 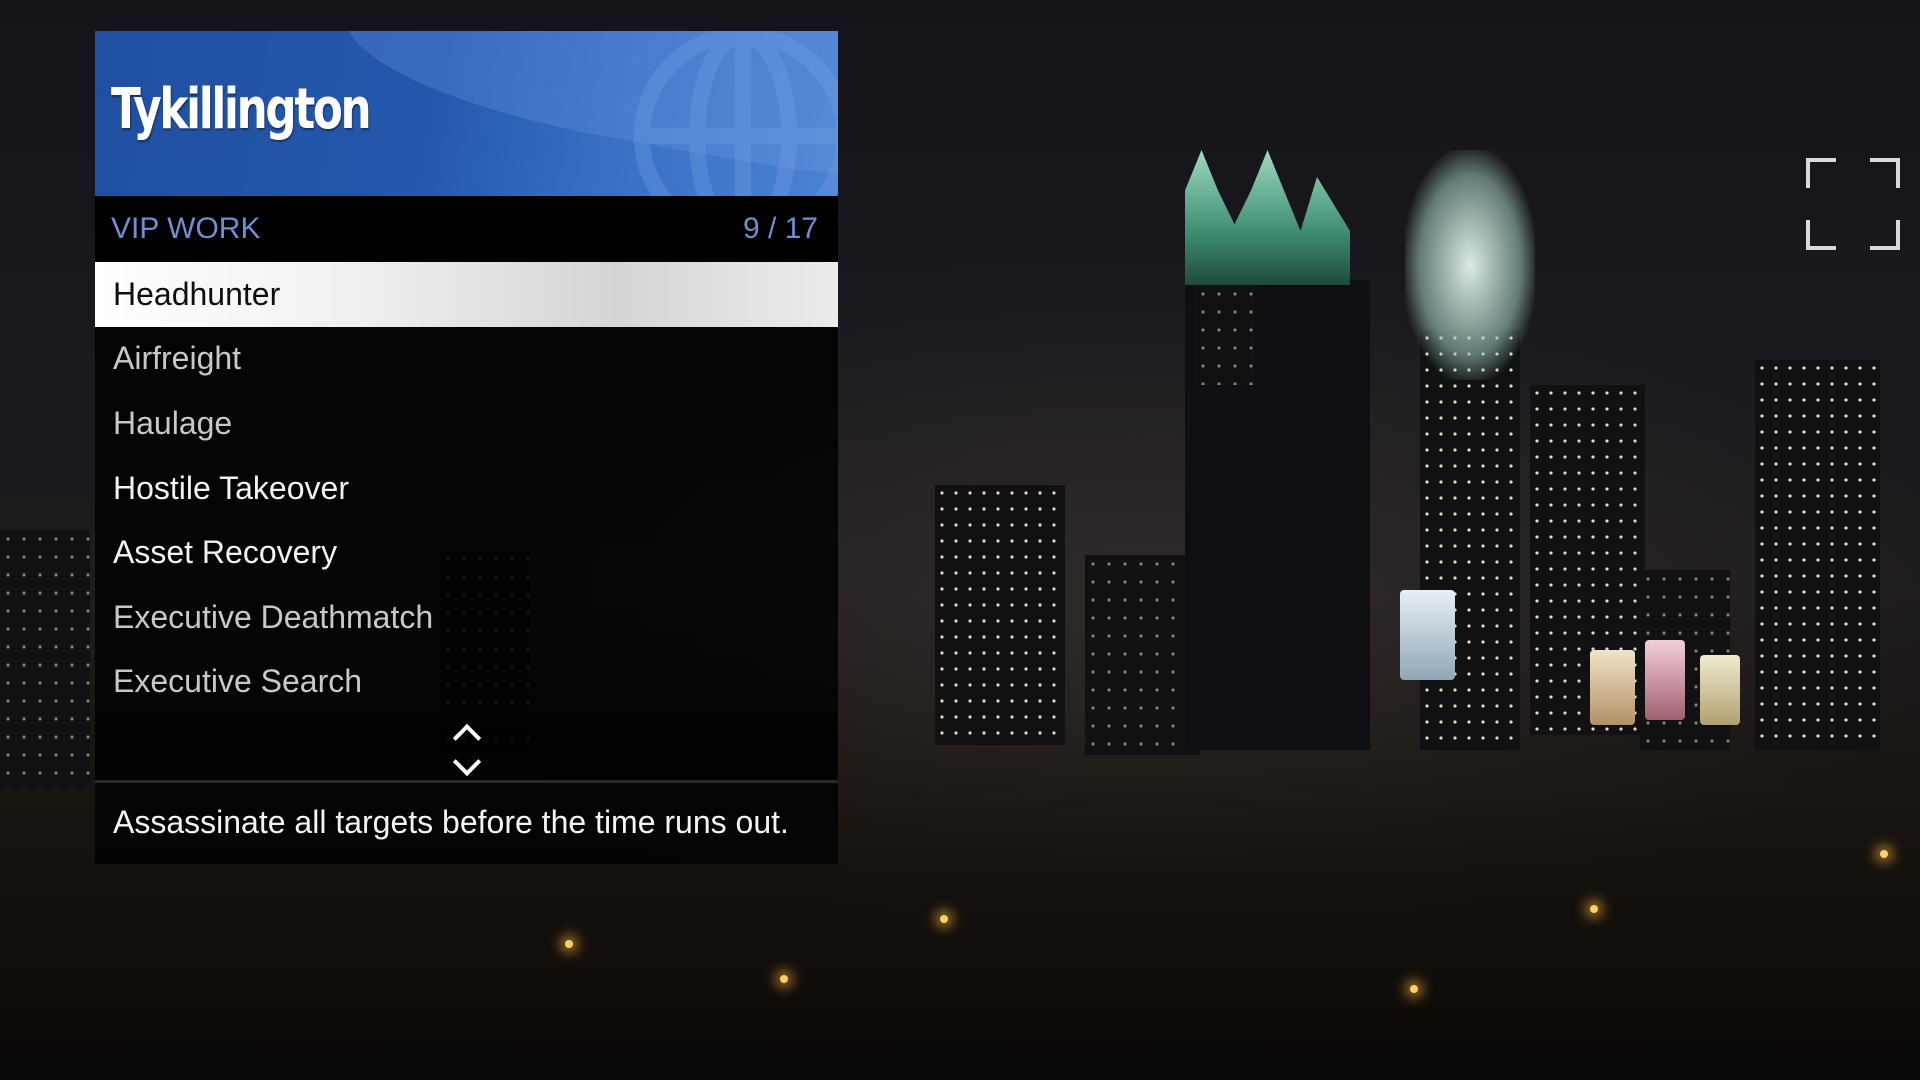 I want to click on menu-item-label: Asset Recovery, so click(x=225, y=552).